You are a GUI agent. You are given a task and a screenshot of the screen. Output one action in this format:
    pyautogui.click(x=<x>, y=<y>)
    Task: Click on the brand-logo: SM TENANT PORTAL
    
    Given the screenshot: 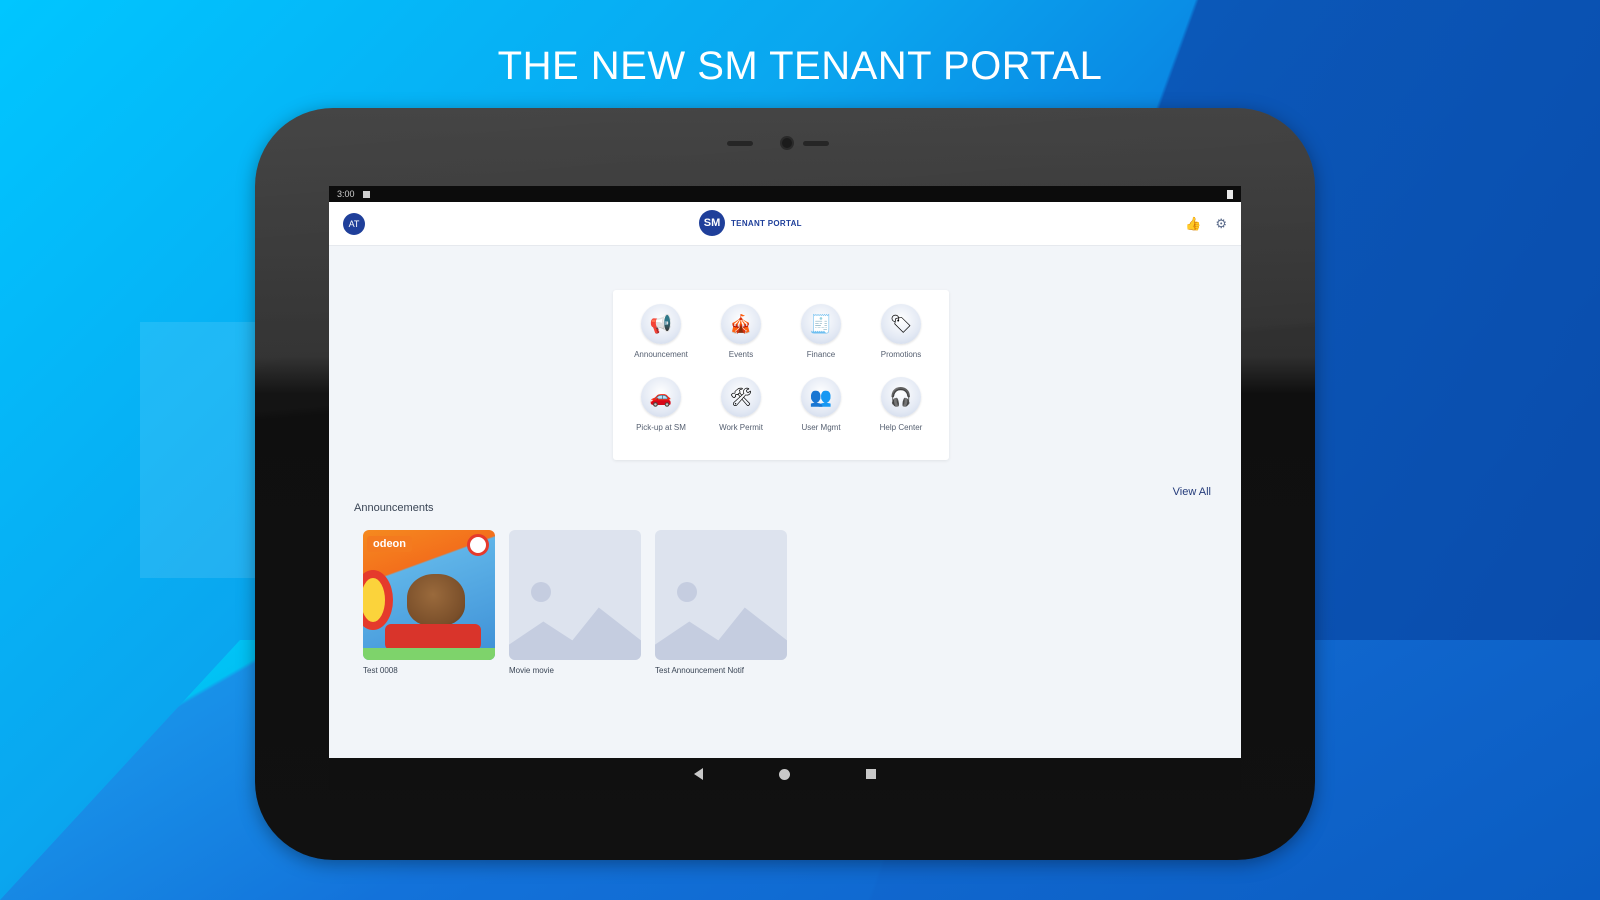 What is the action you would take?
    pyautogui.click(x=750, y=223)
    